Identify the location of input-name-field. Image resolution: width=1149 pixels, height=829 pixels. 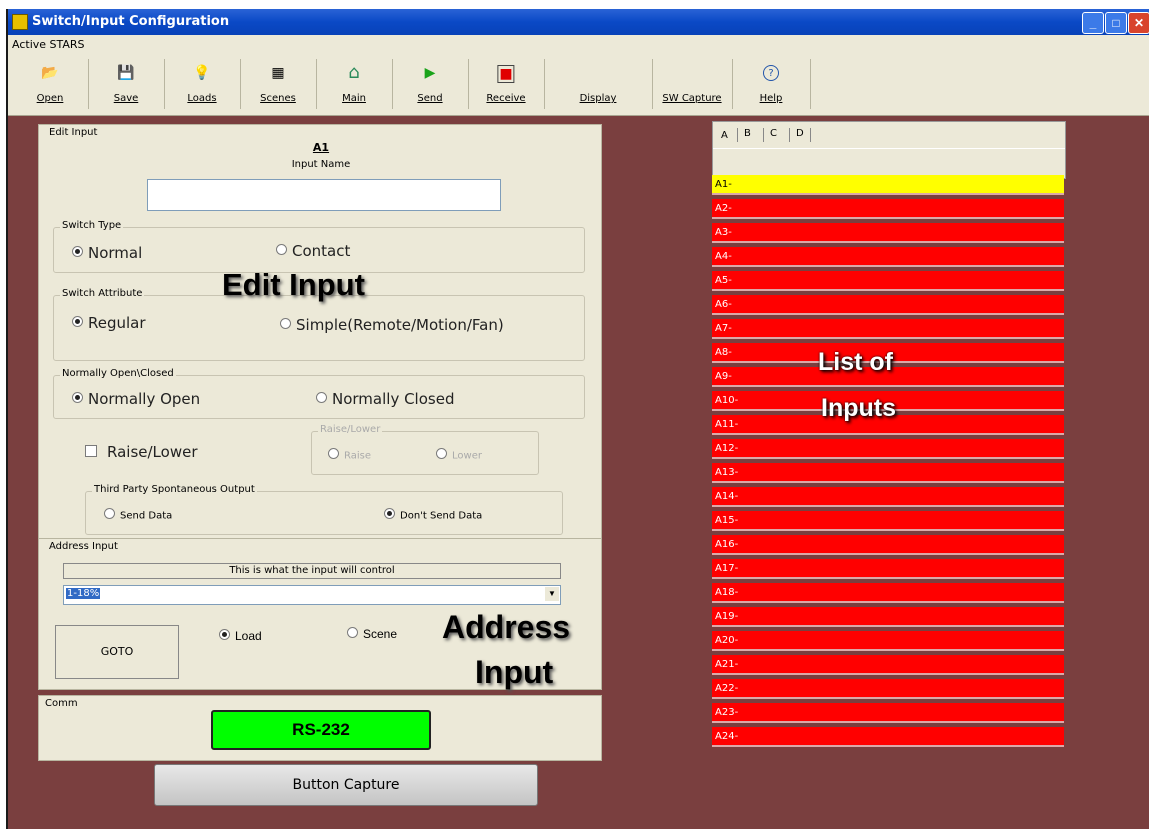
(324, 195).